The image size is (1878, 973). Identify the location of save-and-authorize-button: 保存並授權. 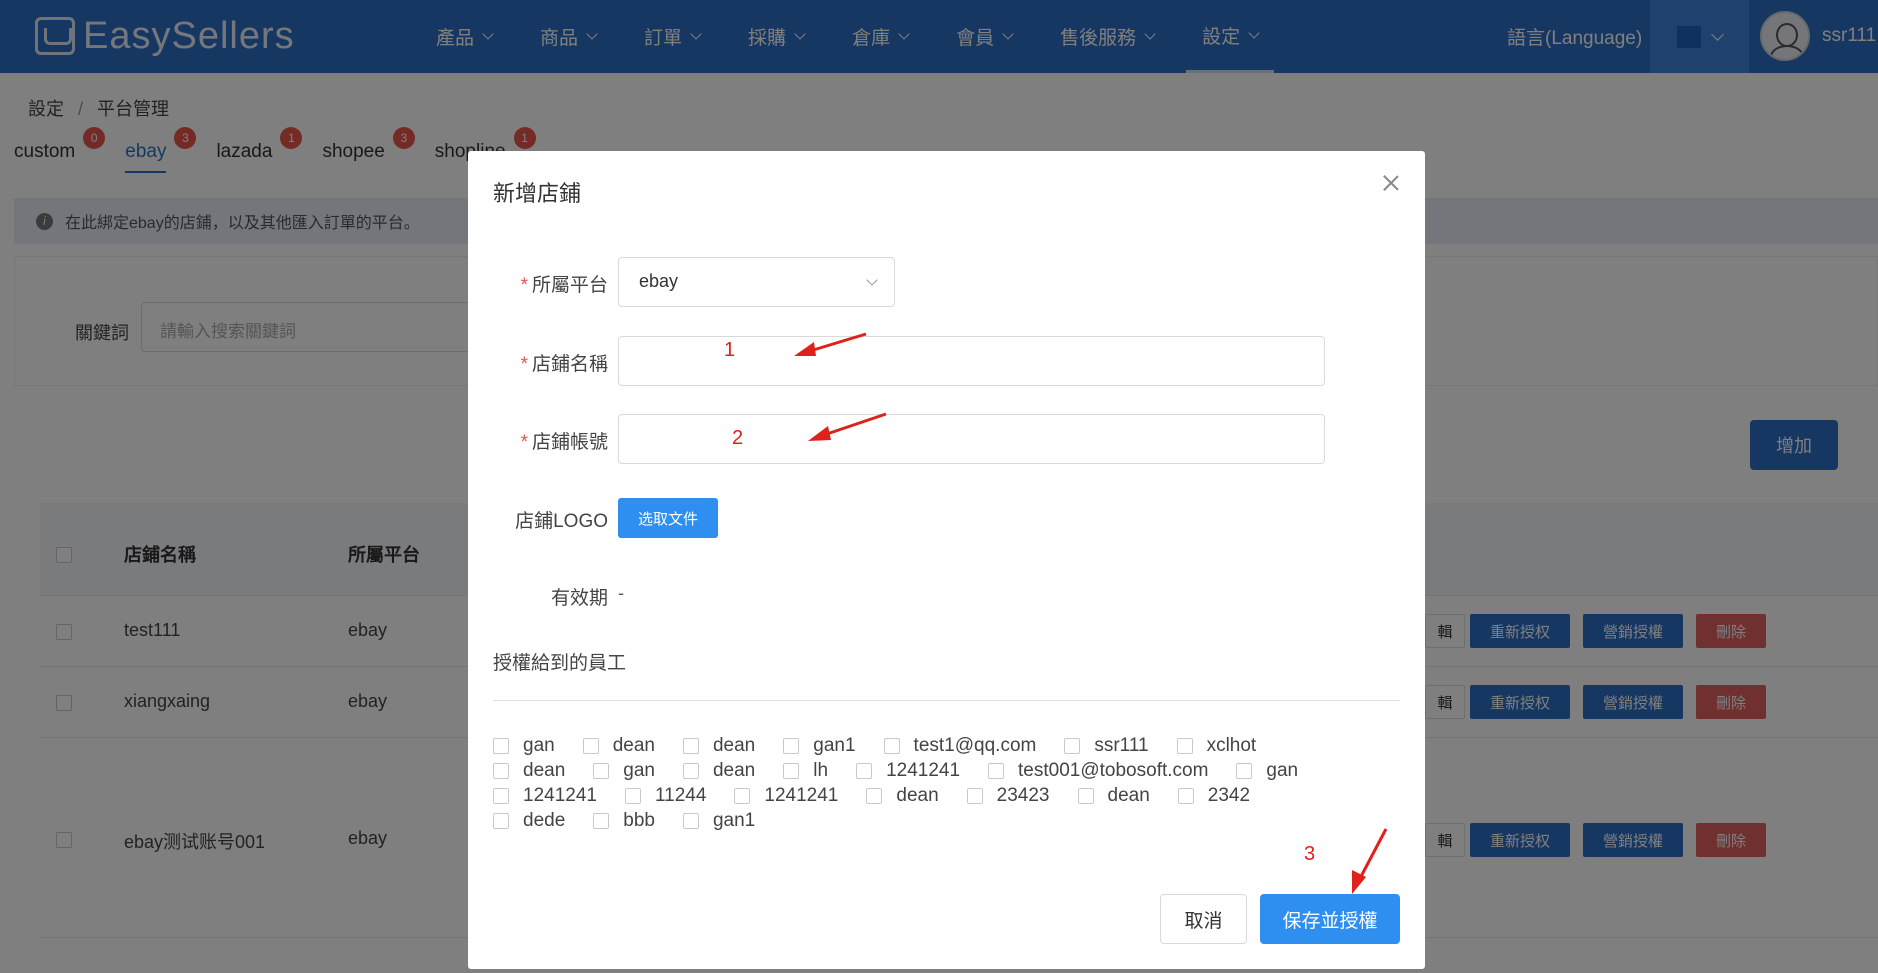
(1330, 919).